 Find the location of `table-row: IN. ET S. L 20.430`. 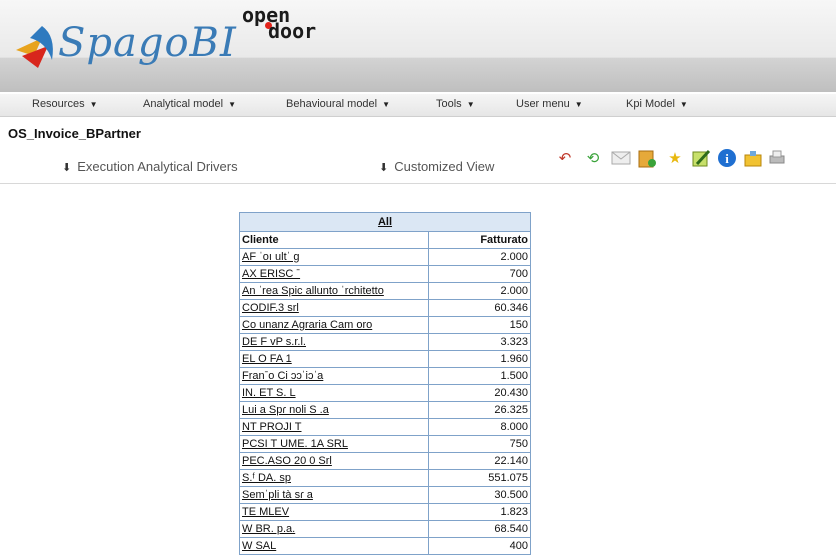

table-row: IN. ET S. L 20.430 is located at coordinates (385, 393).